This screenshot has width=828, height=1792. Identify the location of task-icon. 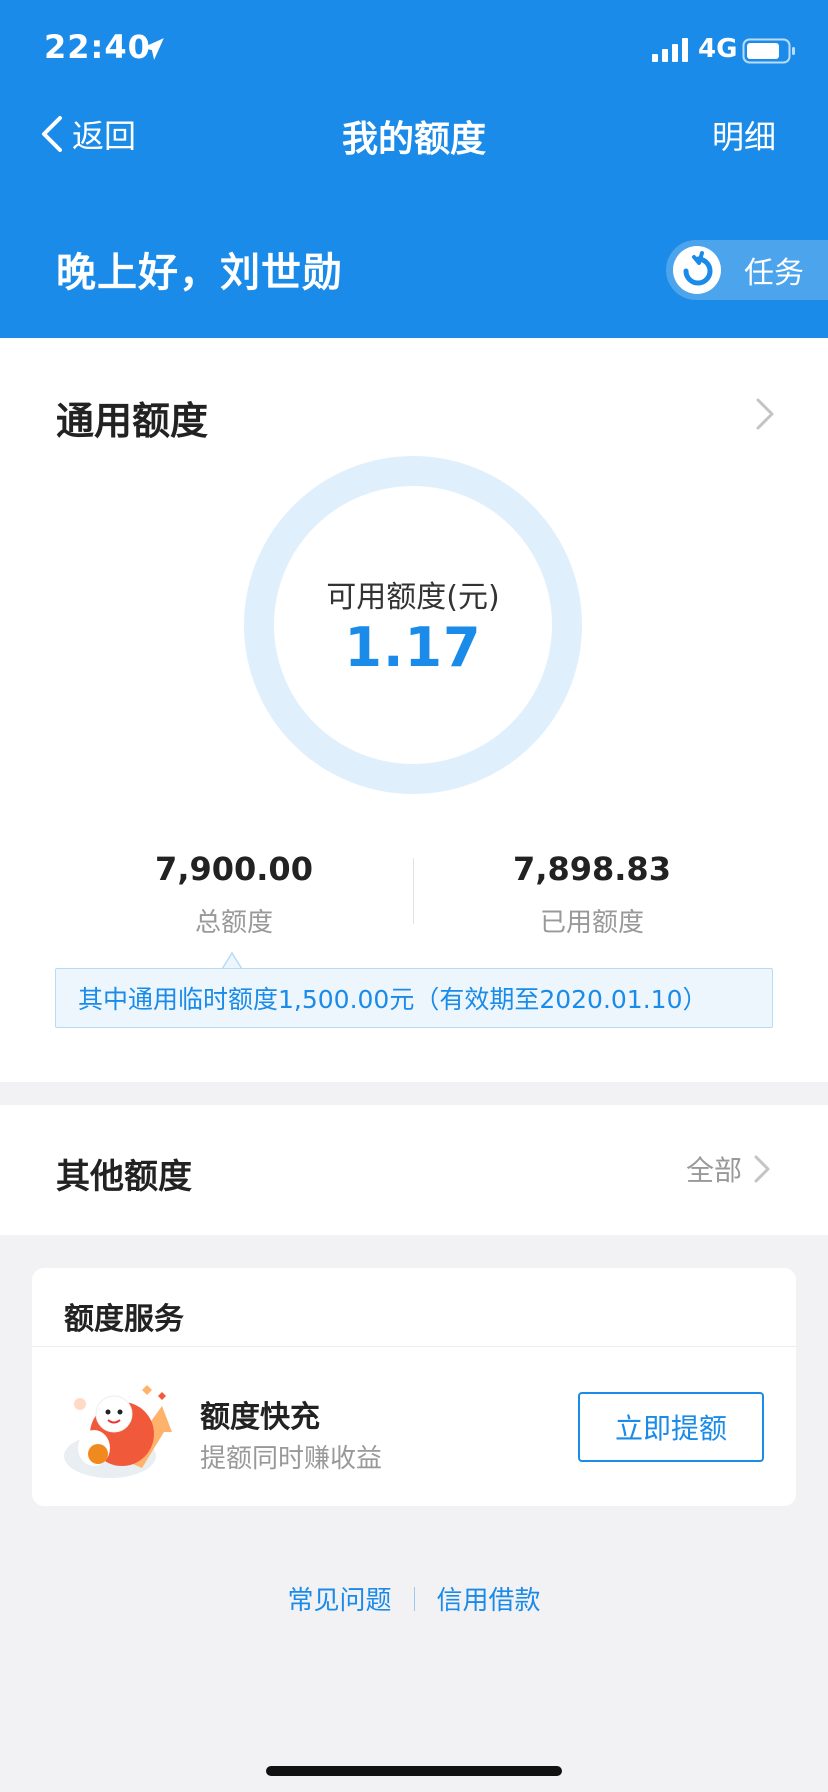
(697, 270).